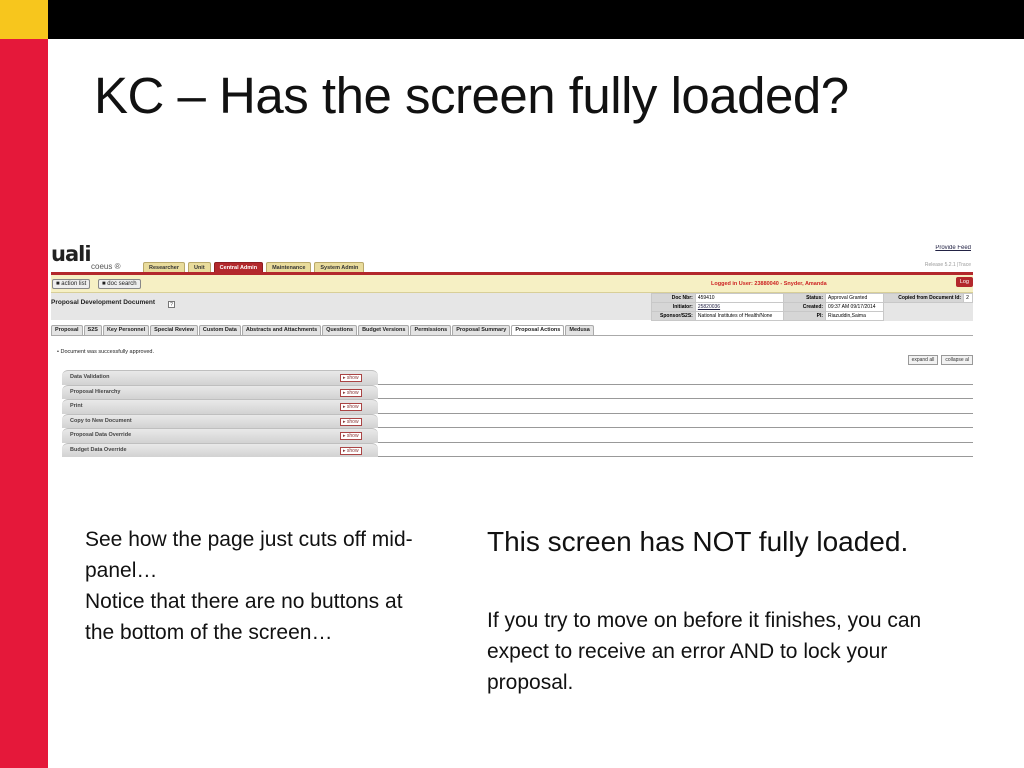  What do you see at coordinates (698, 541) in the screenshot?
I see `not-loaded-heading: This screen has NOT fully loaded.` at bounding box center [698, 541].